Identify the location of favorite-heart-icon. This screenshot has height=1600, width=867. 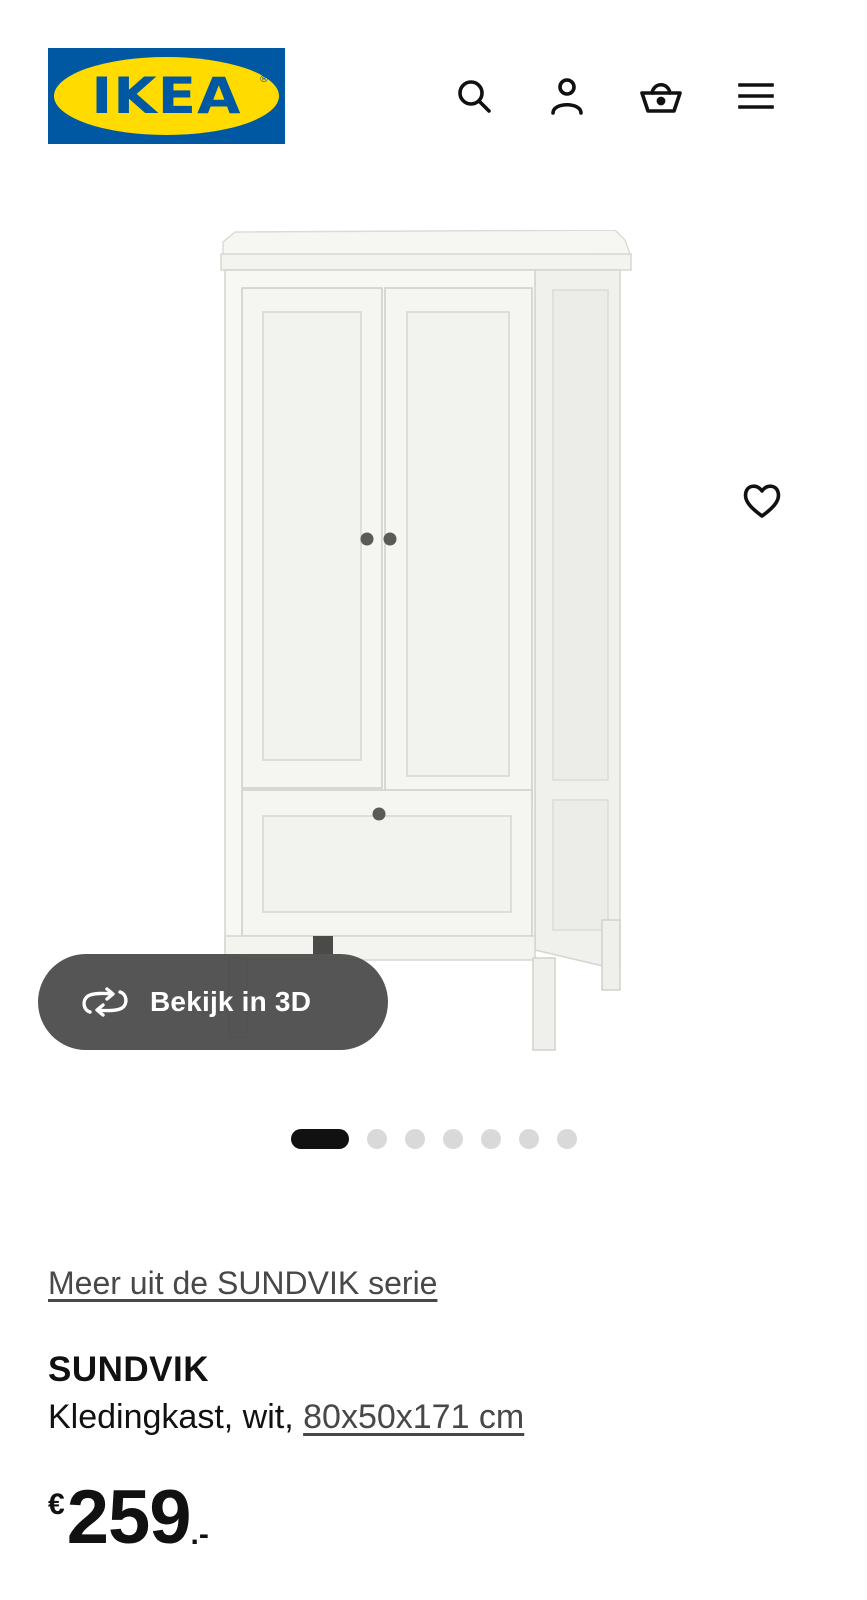
(762, 501).